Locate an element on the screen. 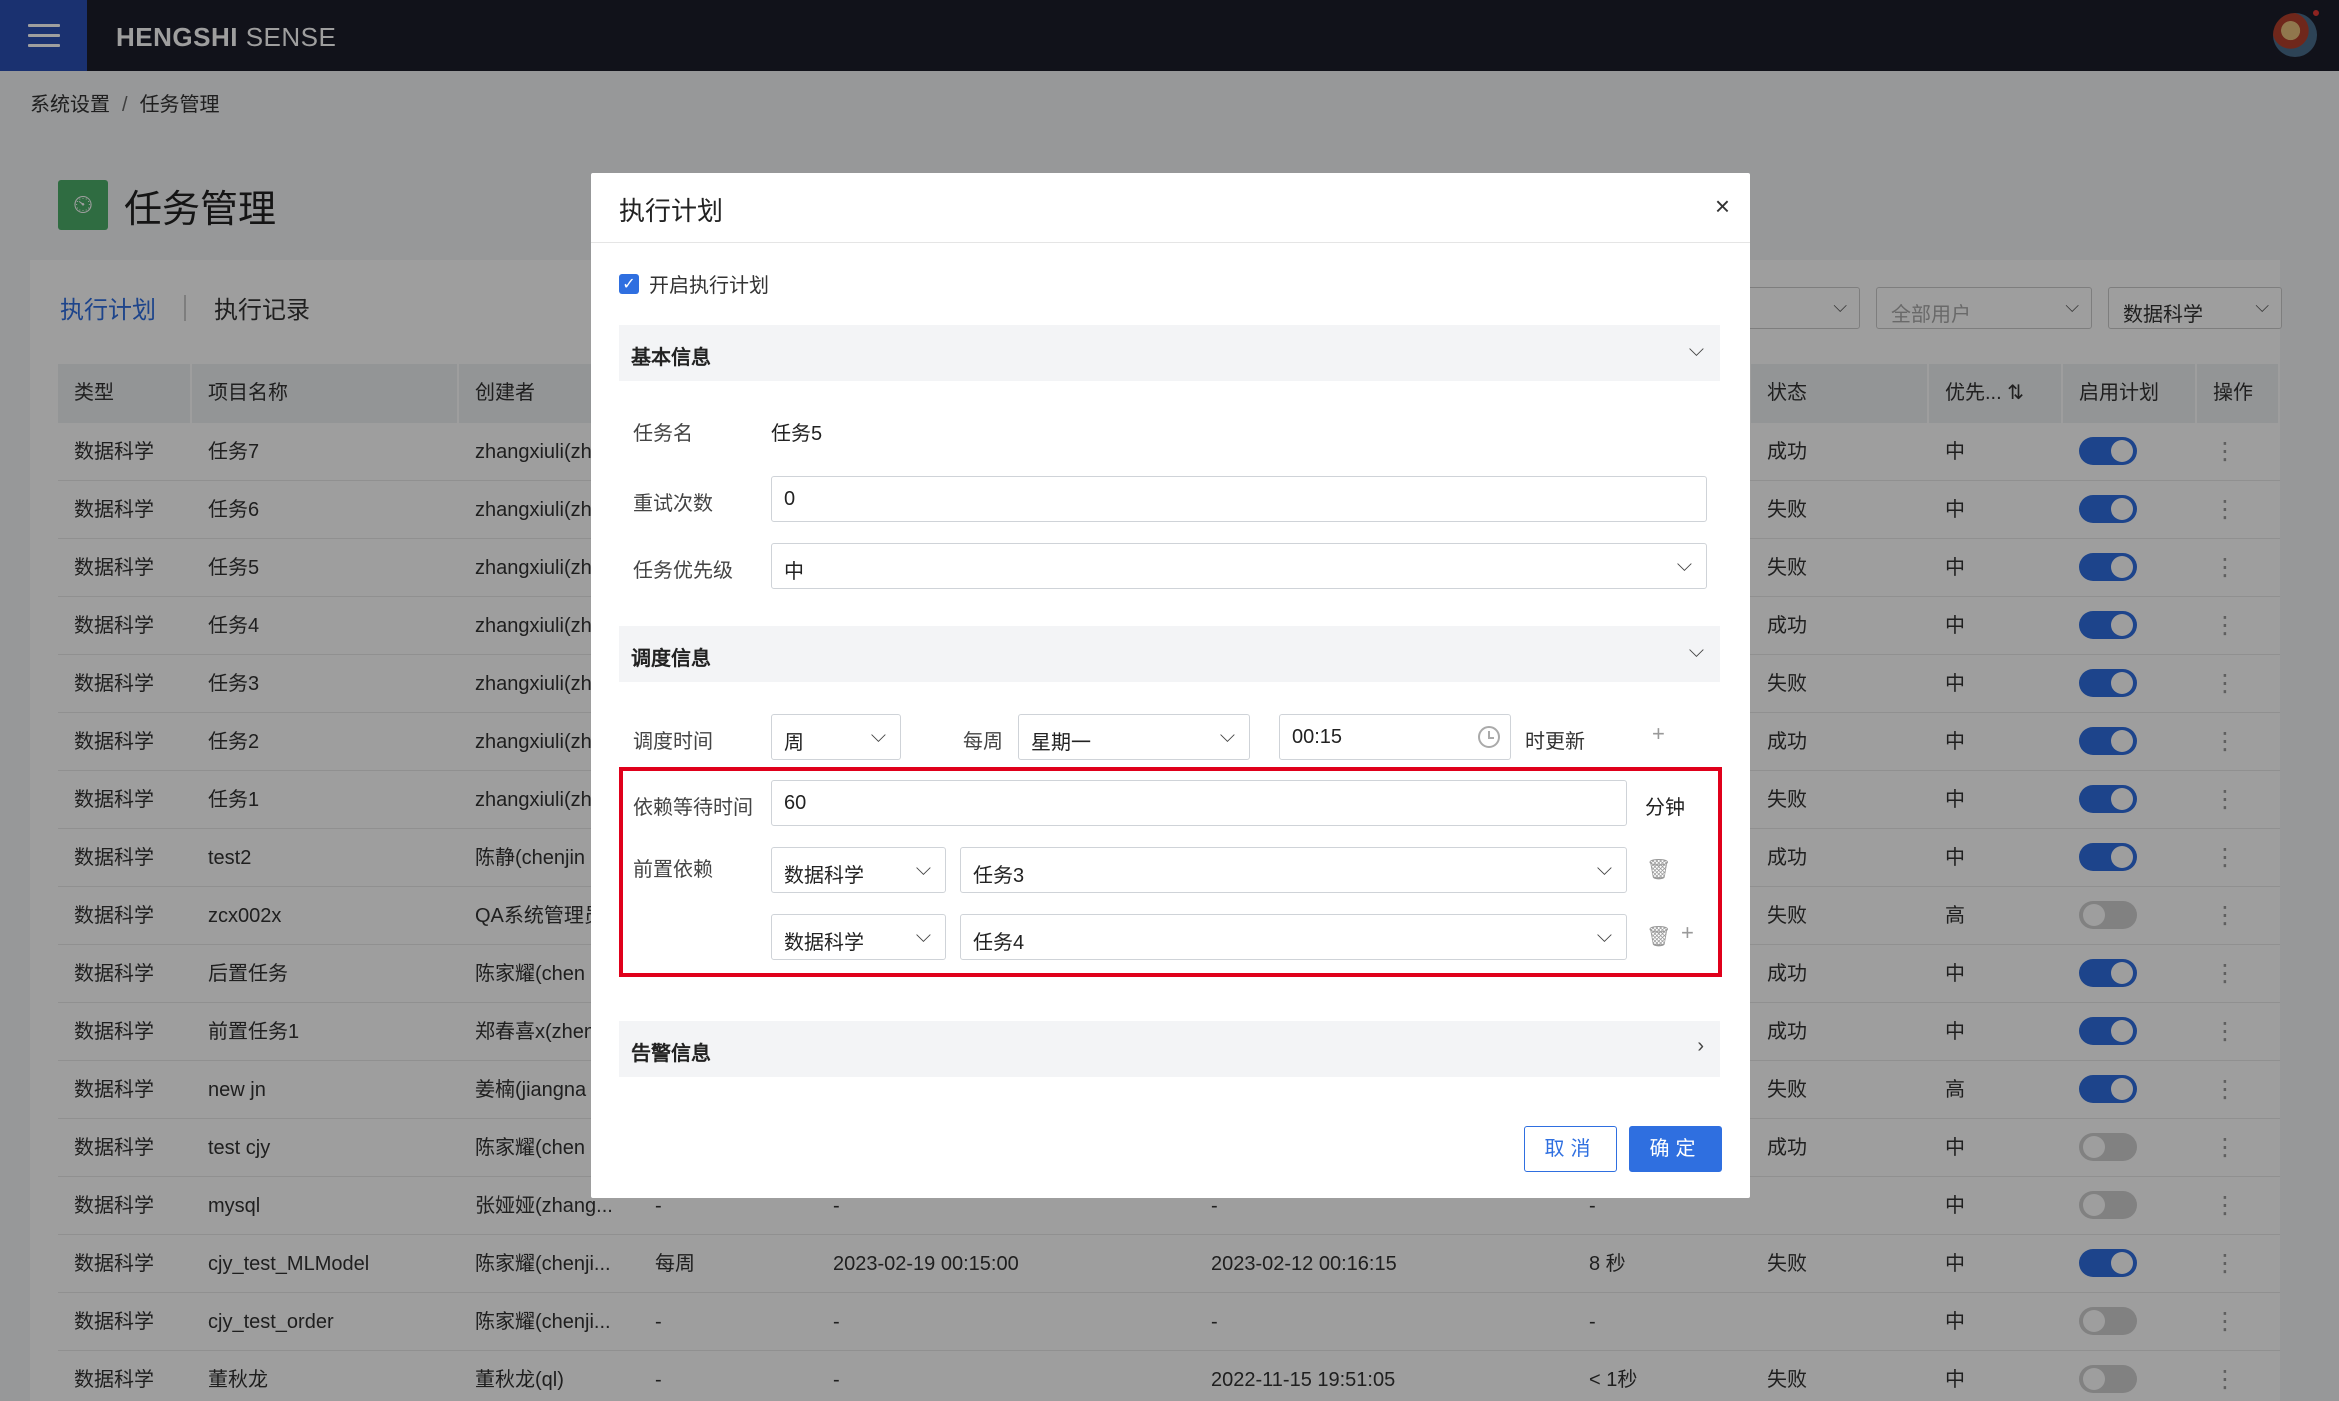  dependency-task-select: 任务4 ⌵ is located at coordinates (1293, 937).